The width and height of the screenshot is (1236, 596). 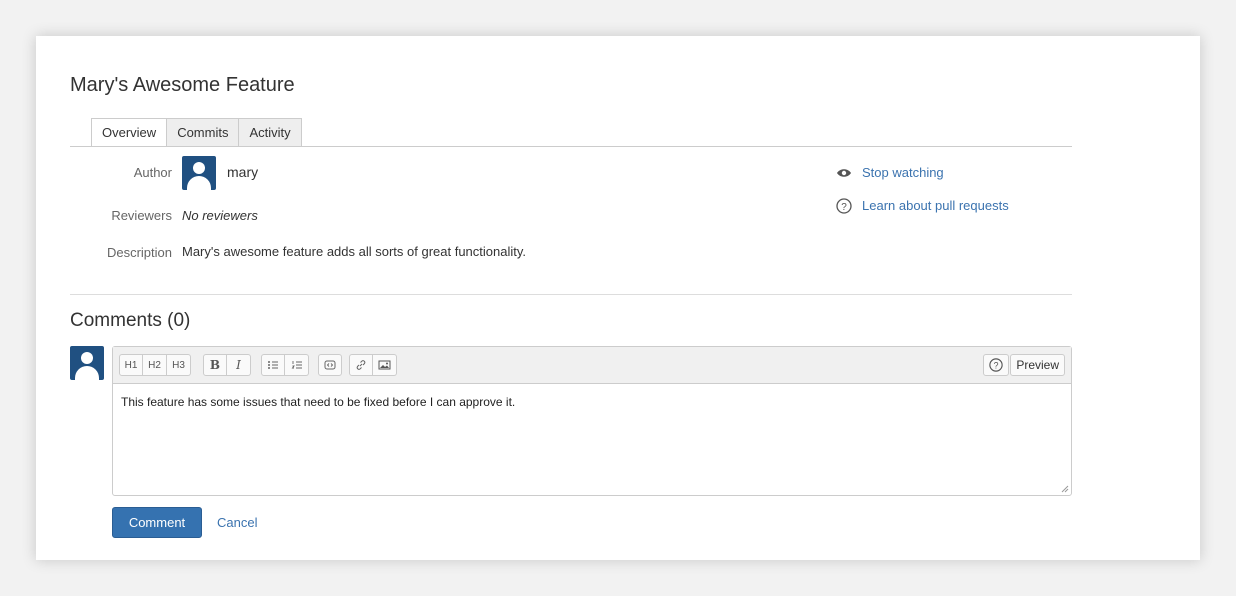 What do you see at coordinates (182, 85) in the screenshot?
I see `page-title: Mary's Awesome Feature` at bounding box center [182, 85].